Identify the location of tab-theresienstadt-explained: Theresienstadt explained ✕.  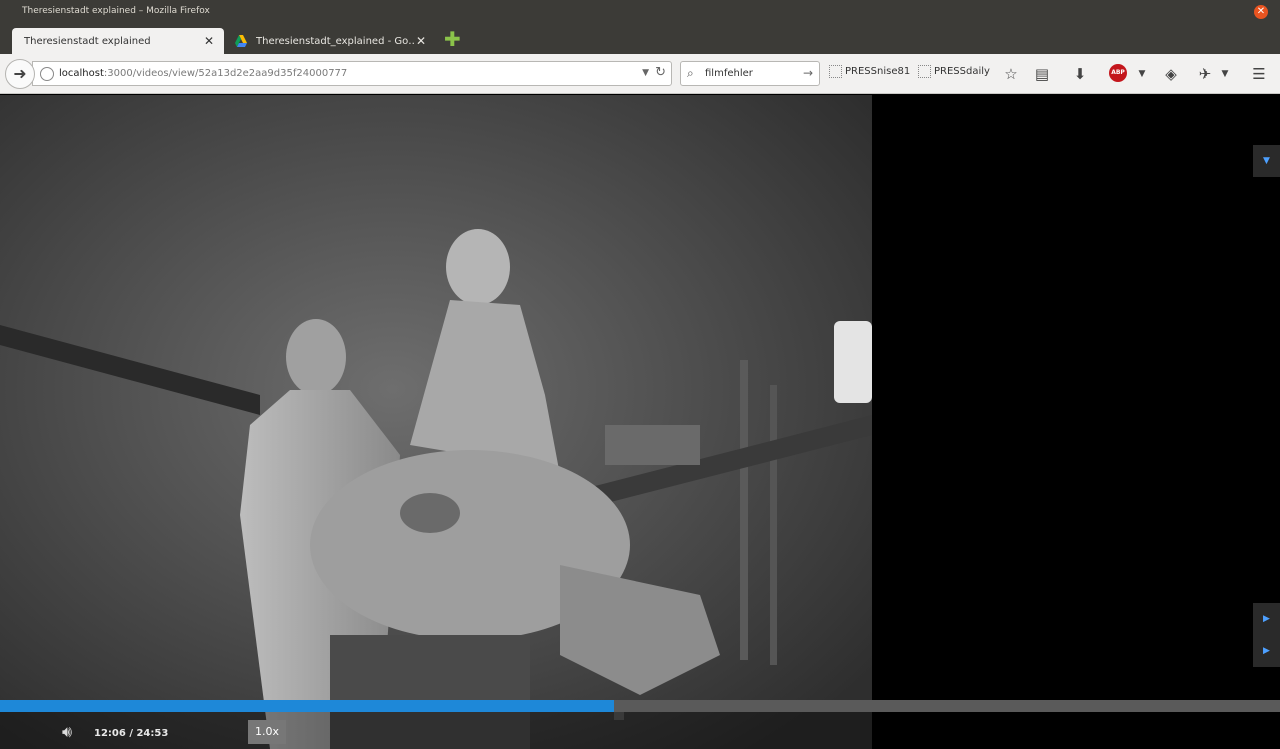
(118, 41).